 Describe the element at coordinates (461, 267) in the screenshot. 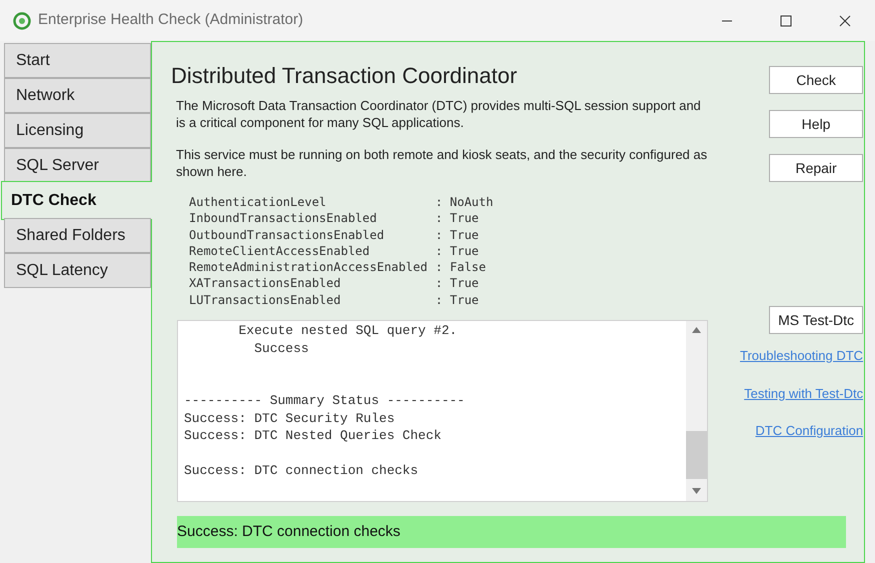

I see `setting-value: : False` at that location.